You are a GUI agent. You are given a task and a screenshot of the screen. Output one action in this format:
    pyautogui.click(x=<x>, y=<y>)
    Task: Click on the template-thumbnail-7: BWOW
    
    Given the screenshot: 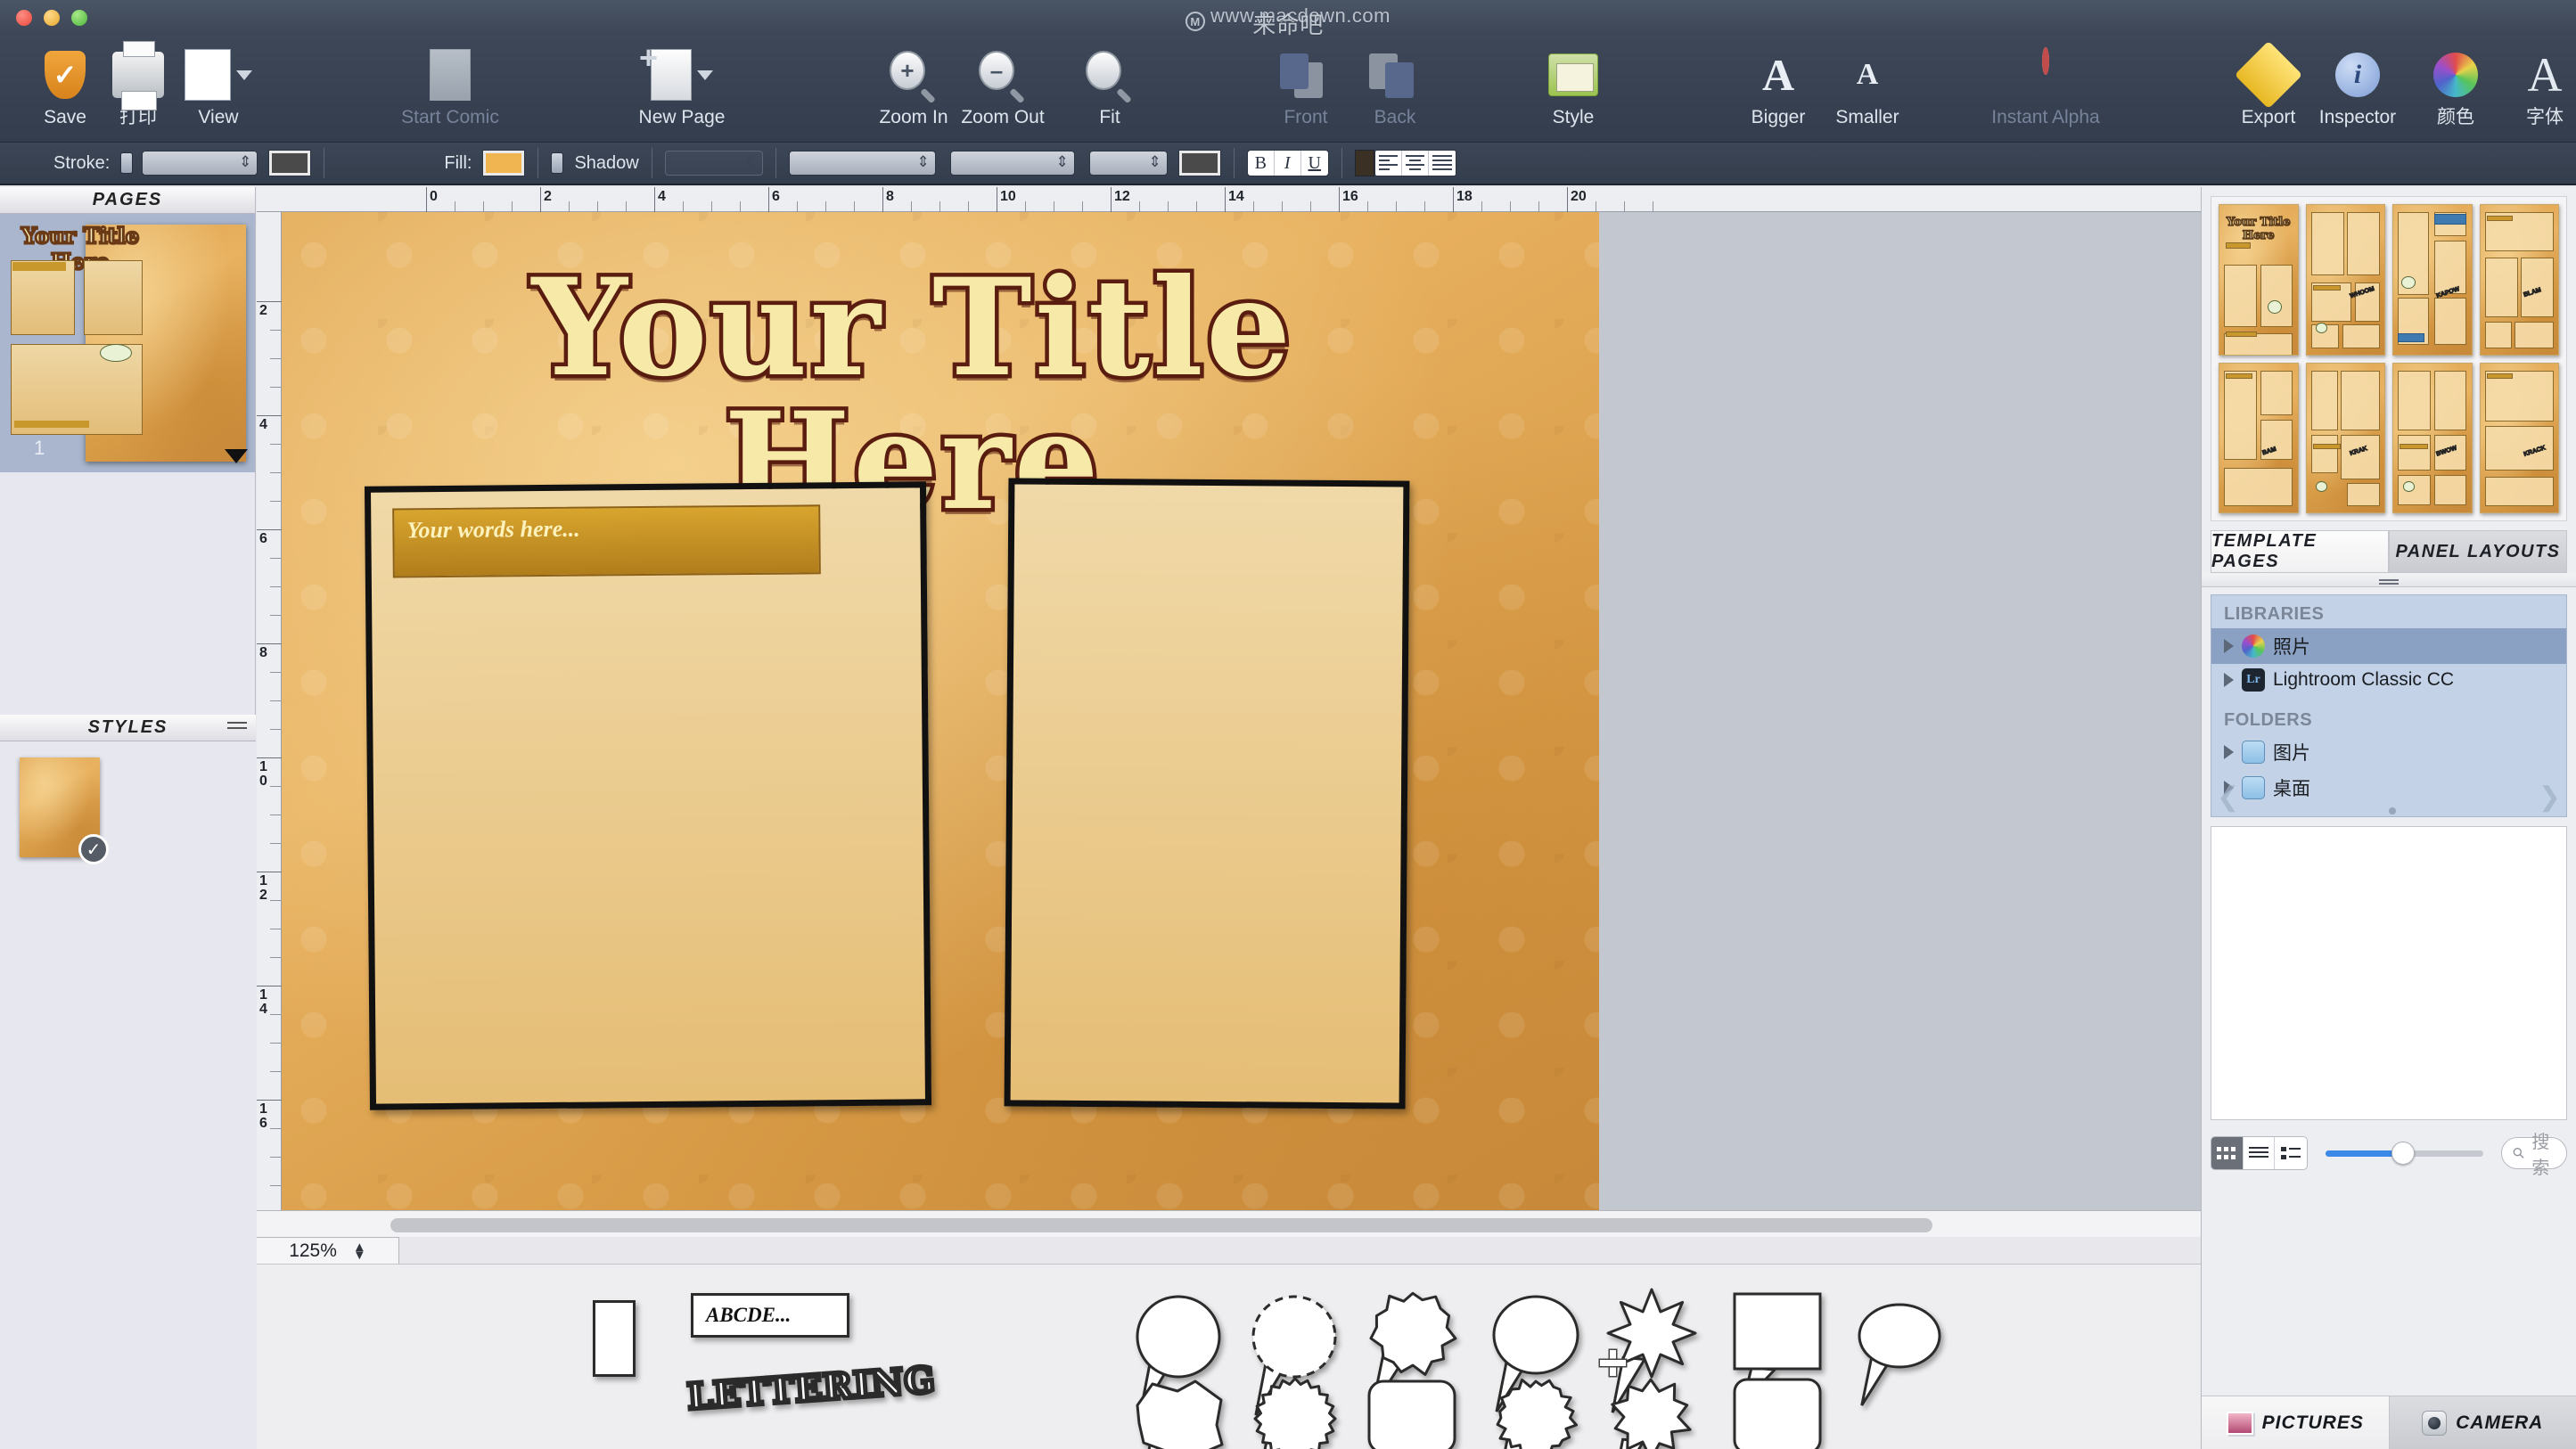 What is the action you would take?
    pyautogui.click(x=2432, y=437)
    